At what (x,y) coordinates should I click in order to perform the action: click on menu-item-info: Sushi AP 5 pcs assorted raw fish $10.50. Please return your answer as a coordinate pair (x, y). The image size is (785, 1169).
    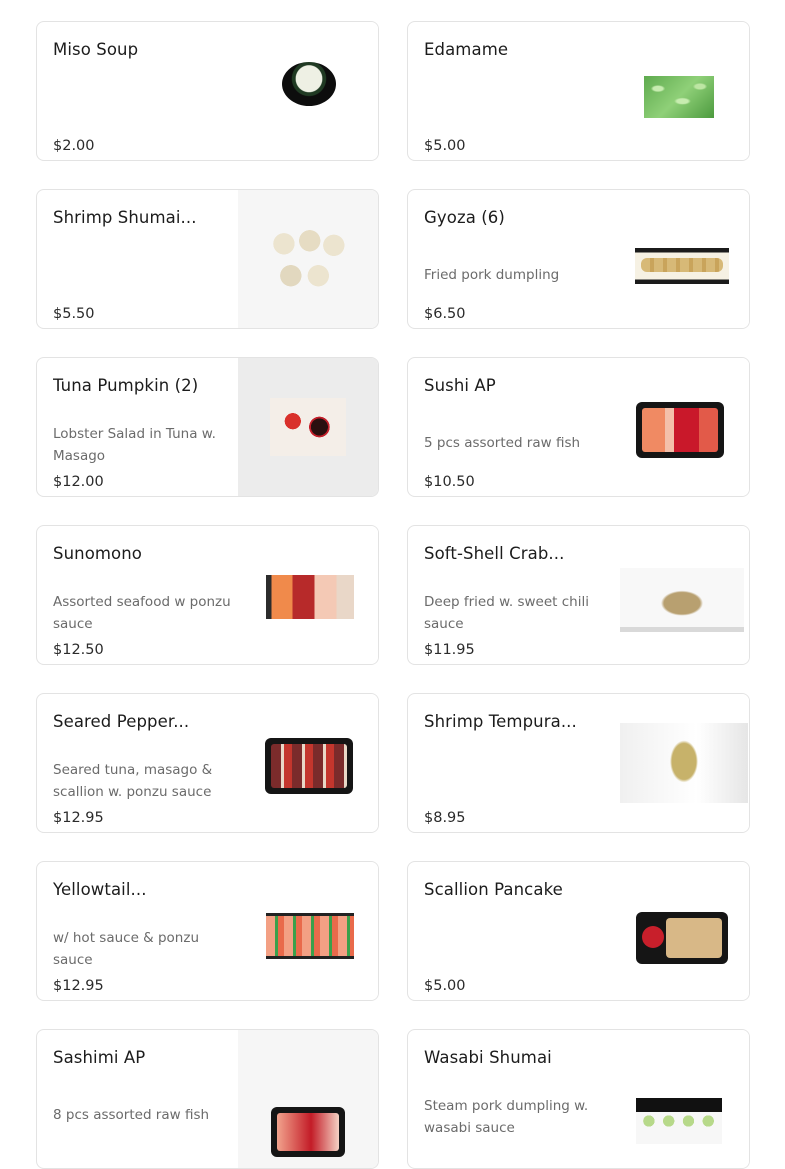
    Looking at the image, I should click on (511, 434).